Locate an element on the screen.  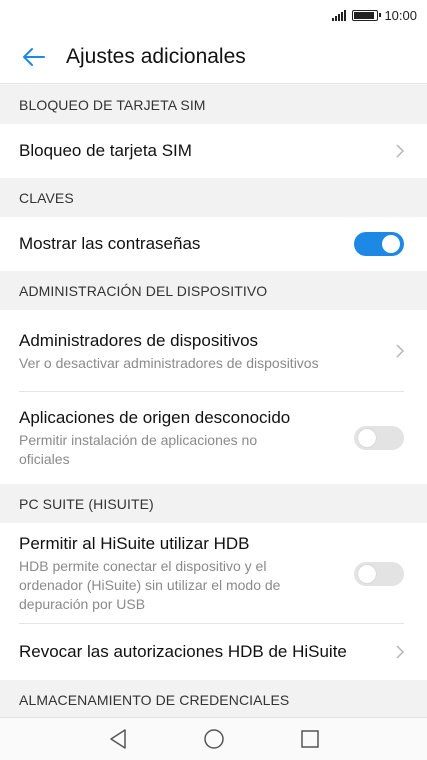
sim-lock-title: Bloqueo de tarjeta SIM is located at coordinates (105, 150).